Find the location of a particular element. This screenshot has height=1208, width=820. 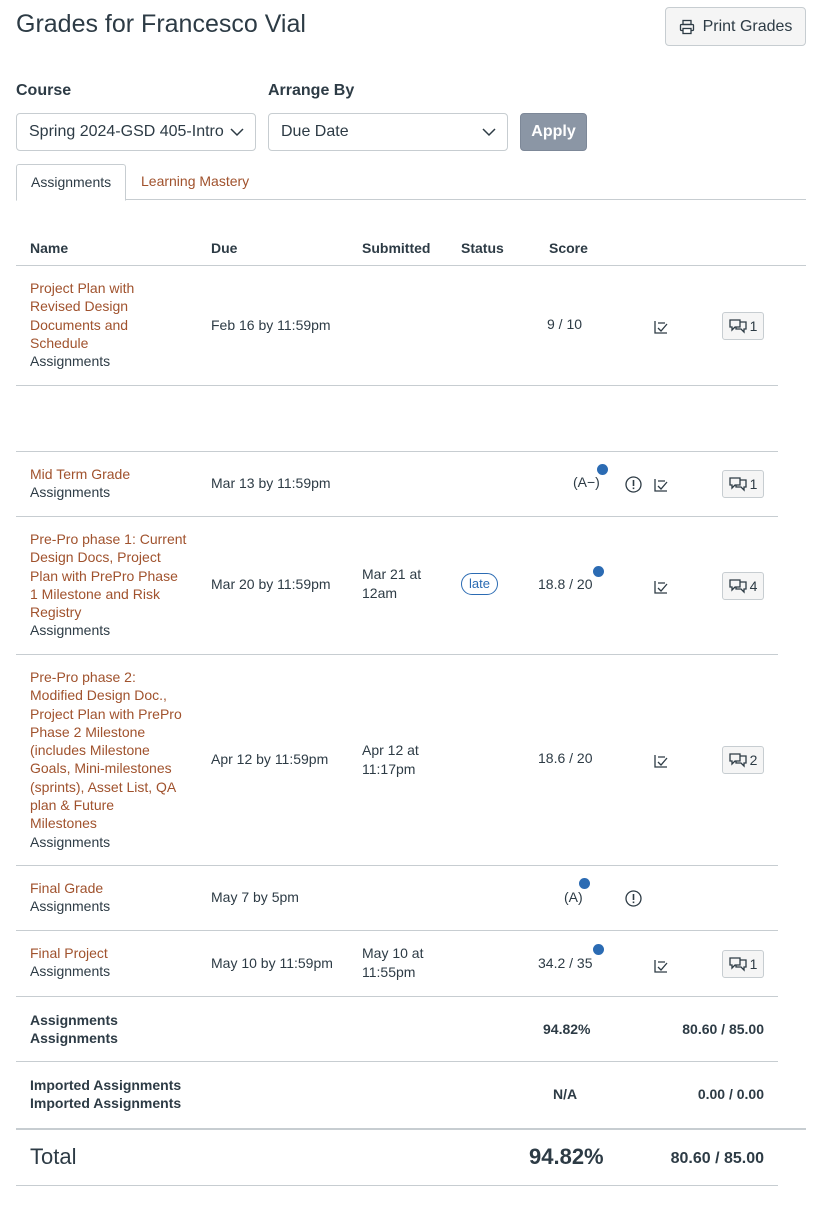

submitted-line: 11:17pm is located at coordinates (389, 769).